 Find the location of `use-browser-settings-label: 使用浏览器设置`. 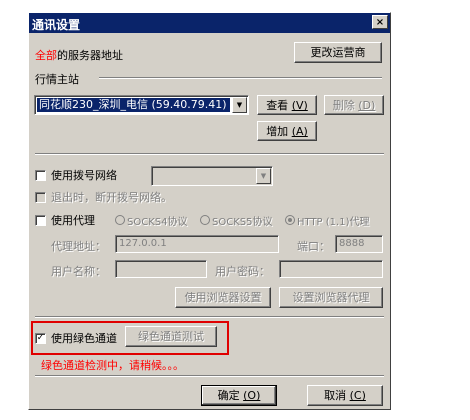

use-browser-settings-label: 使用浏览器设置 is located at coordinates (223, 297).